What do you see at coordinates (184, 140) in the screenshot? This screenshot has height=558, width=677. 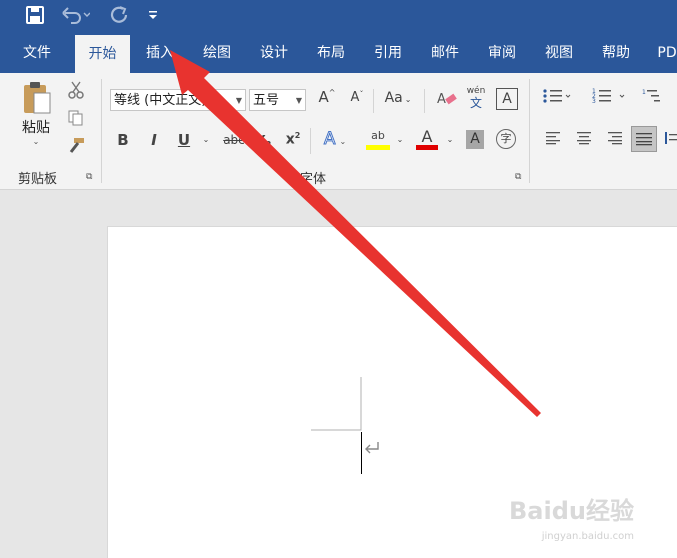 I see `underline-button: U` at bounding box center [184, 140].